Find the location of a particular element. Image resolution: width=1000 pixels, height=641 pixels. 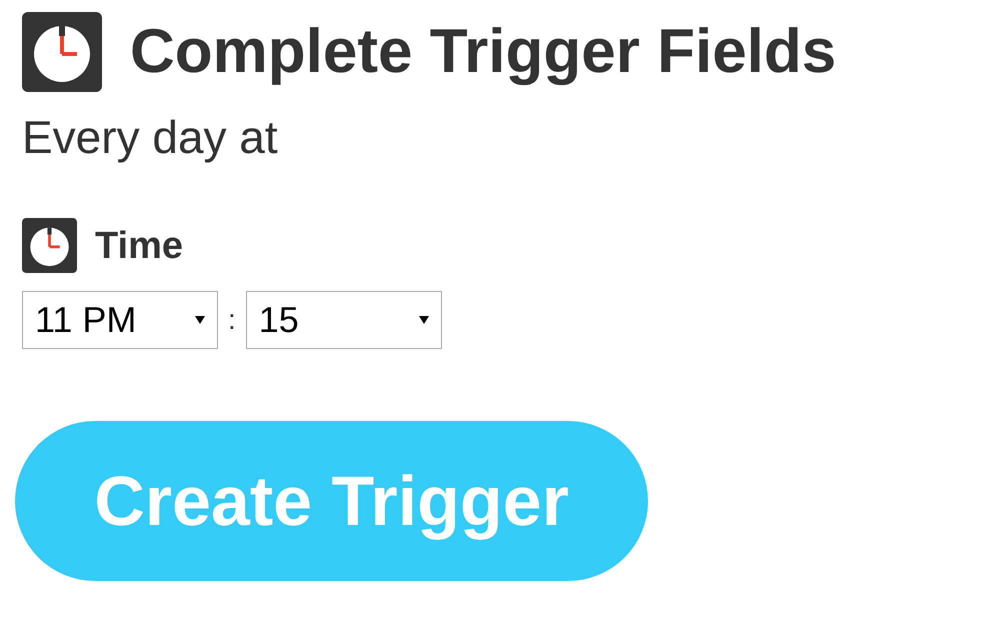

hour-select: 11 PM is located at coordinates (120, 320).